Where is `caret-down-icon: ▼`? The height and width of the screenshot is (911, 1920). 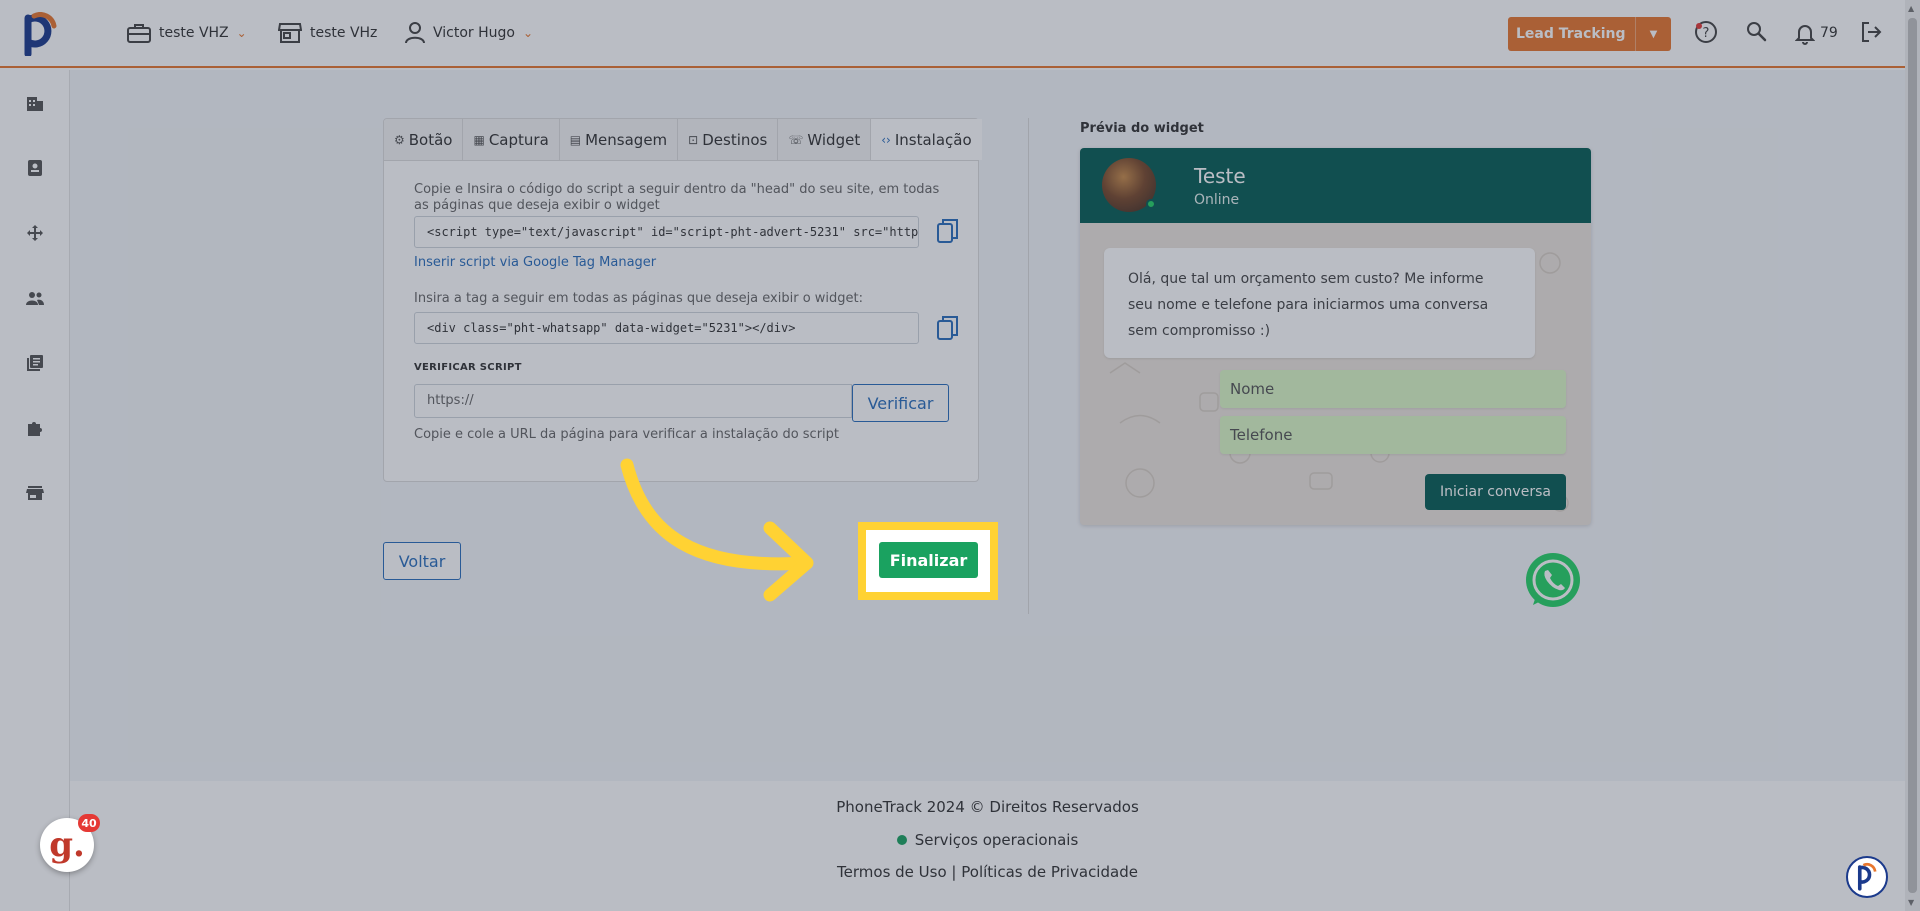 caret-down-icon: ▼ is located at coordinates (1653, 34).